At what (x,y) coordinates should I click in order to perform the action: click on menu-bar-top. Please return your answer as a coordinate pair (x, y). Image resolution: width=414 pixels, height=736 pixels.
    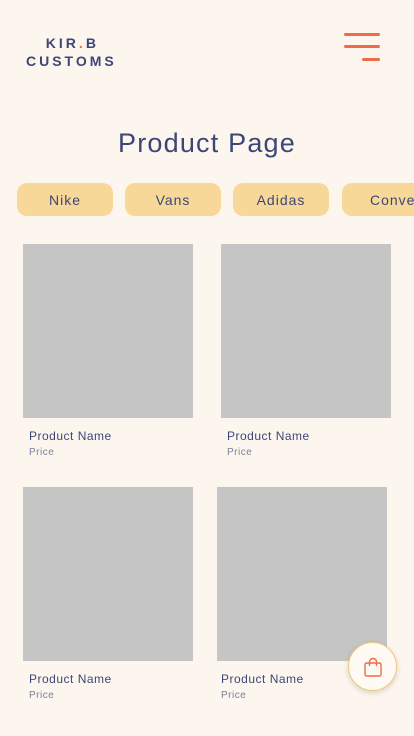
    Looking at the image, I should click on (362, 34).